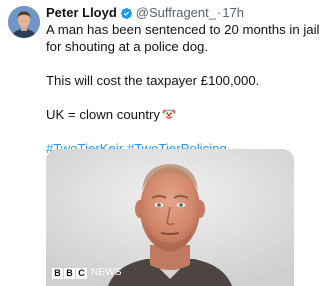  I want to click on clown-face-emoji-icon, so click(169, 114).